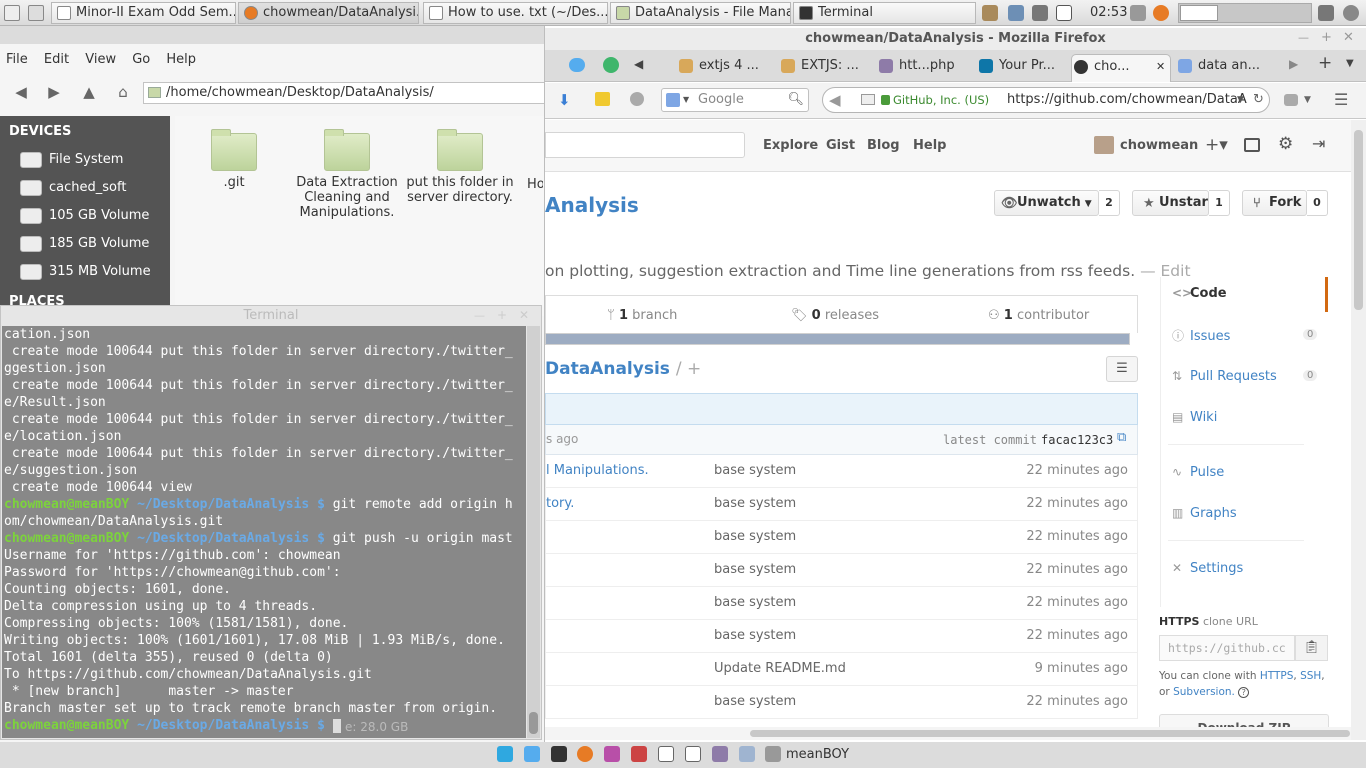 Image resolution: width=1366 pixels, height=768 pixels. I want to click on close-tab-icon: ✕, so click(1160, 67).